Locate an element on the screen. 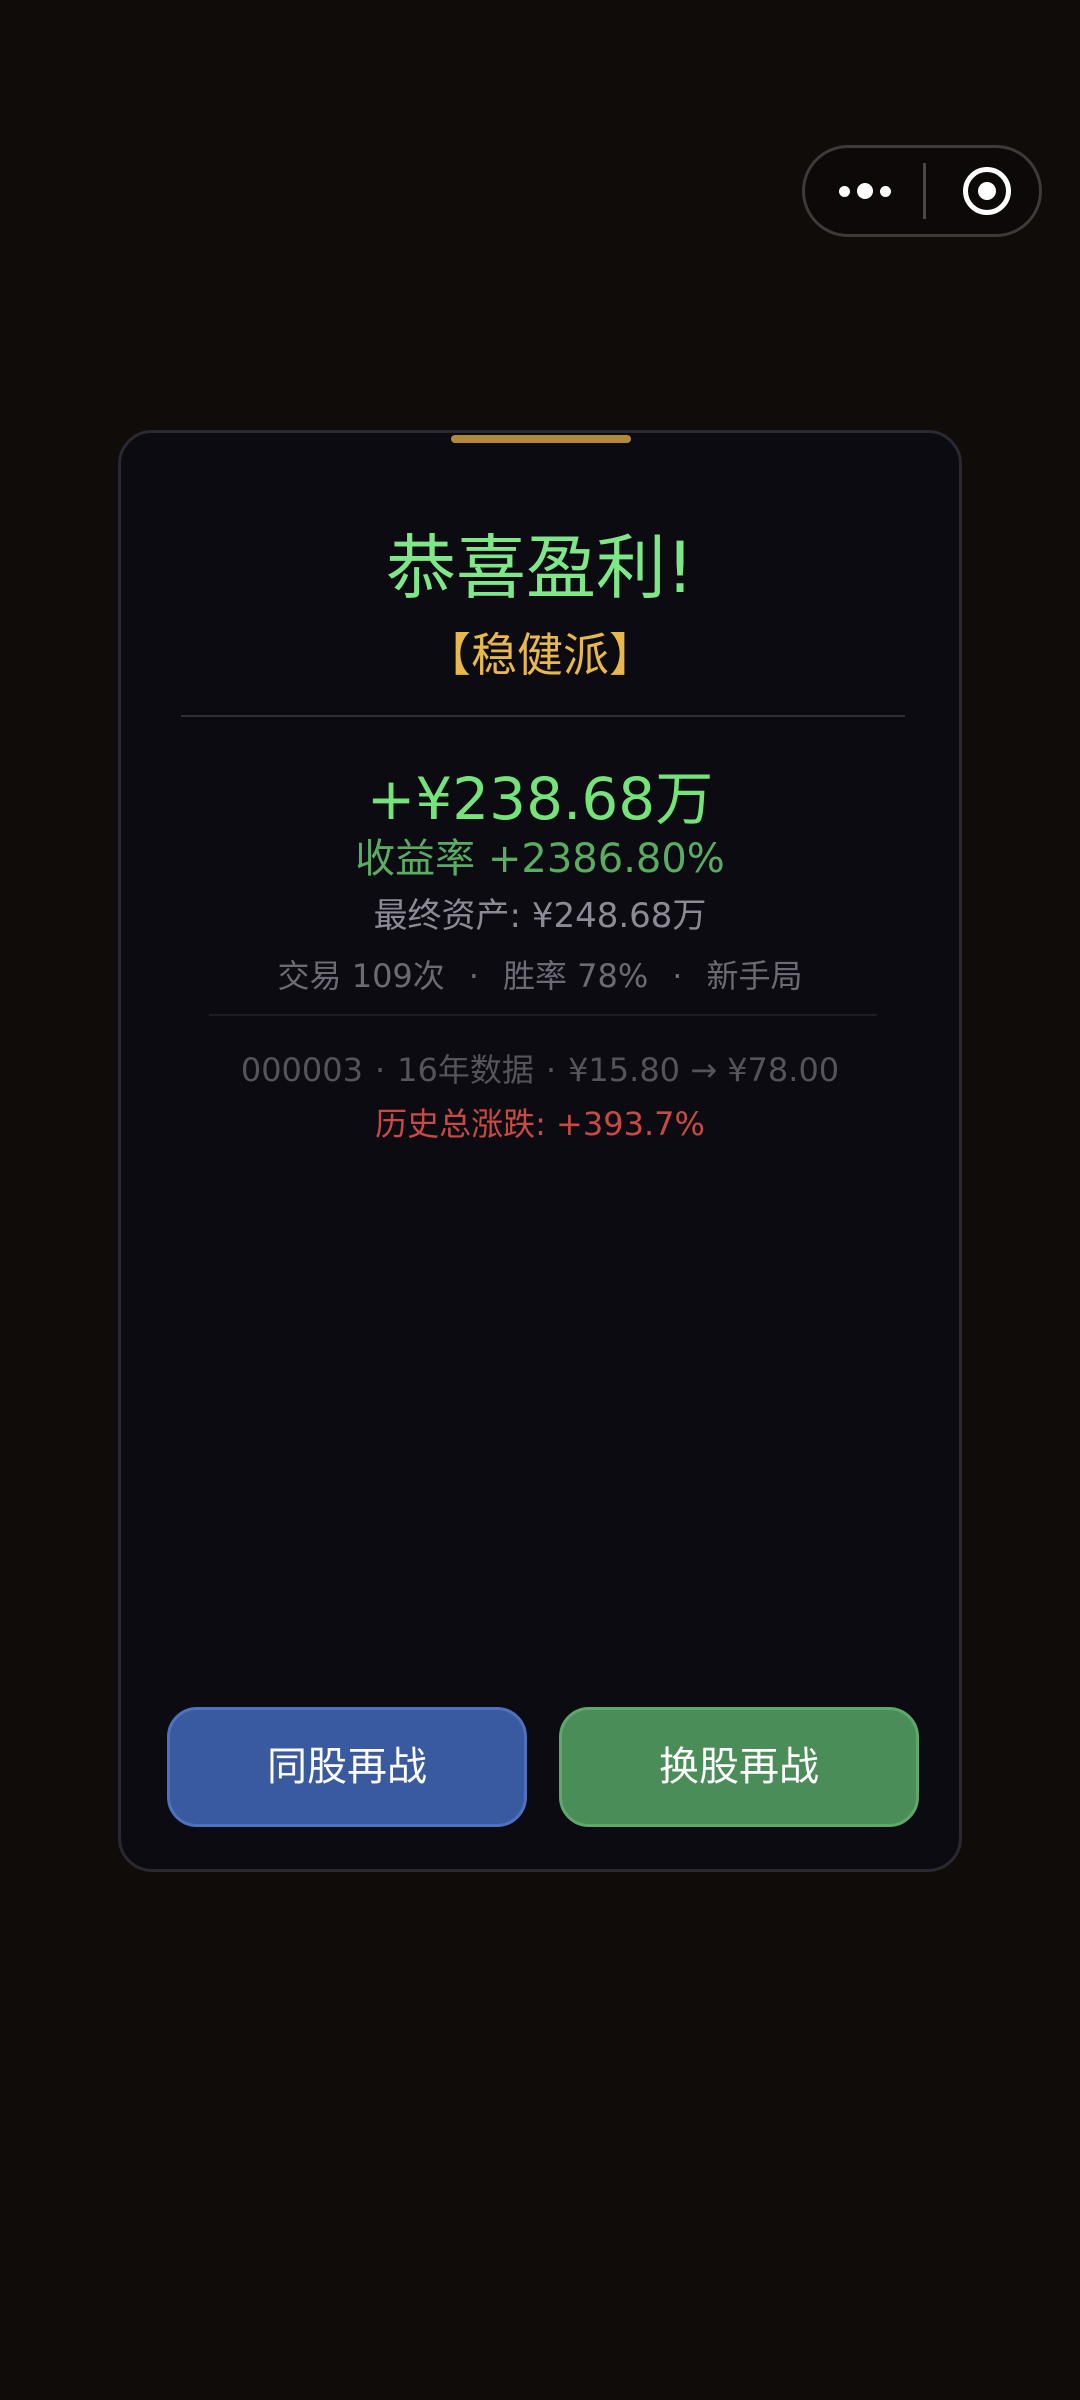 Image resolution: width=1080 pixels, height=2400 pixels. same-stock-retry-button: 同股再战 is located at coordinates (347, 1767).